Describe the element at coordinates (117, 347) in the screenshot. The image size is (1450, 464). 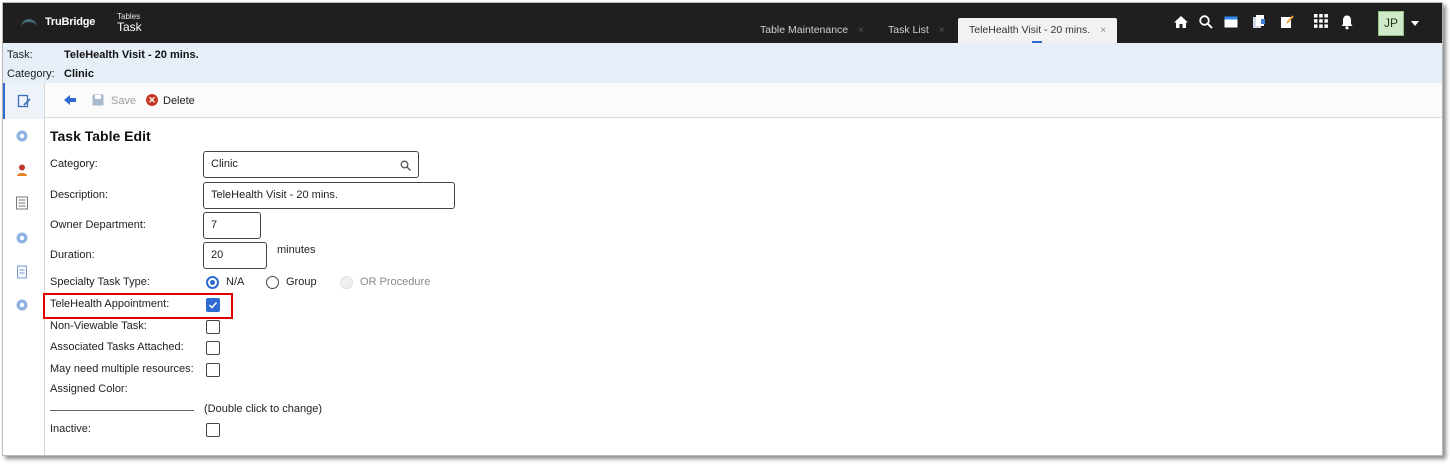
I see `associated-tasks-label: Associated Tasks Attached:` at that location.